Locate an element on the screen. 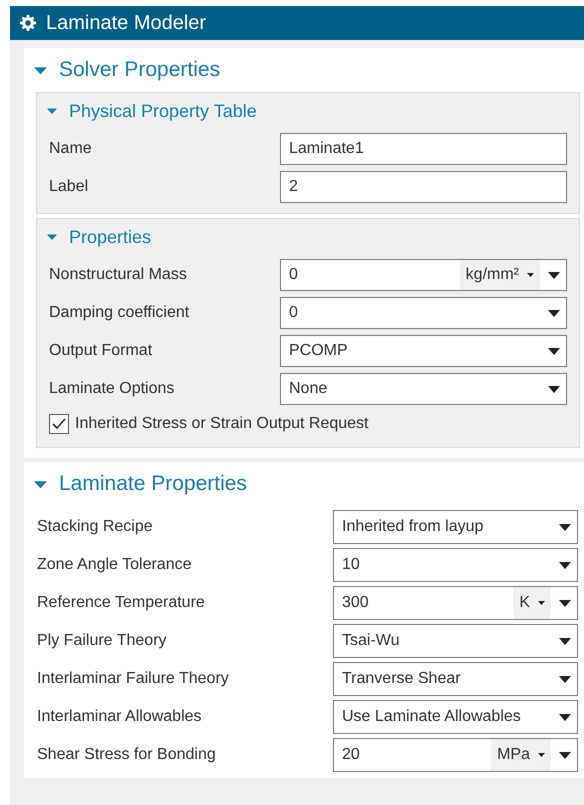 This screenshot has width=584, height=805. field-label: Laminate Options is located at coordinates (112, 389).